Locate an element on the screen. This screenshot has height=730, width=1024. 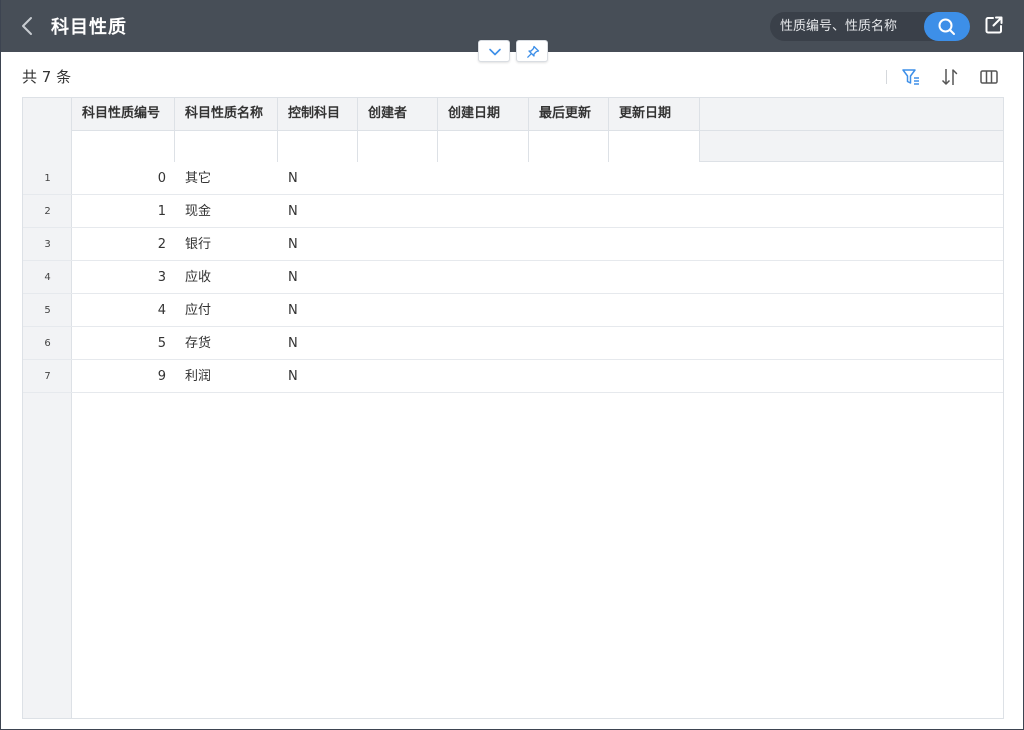
cell-code: 1 is located at coordinates (123, 211).